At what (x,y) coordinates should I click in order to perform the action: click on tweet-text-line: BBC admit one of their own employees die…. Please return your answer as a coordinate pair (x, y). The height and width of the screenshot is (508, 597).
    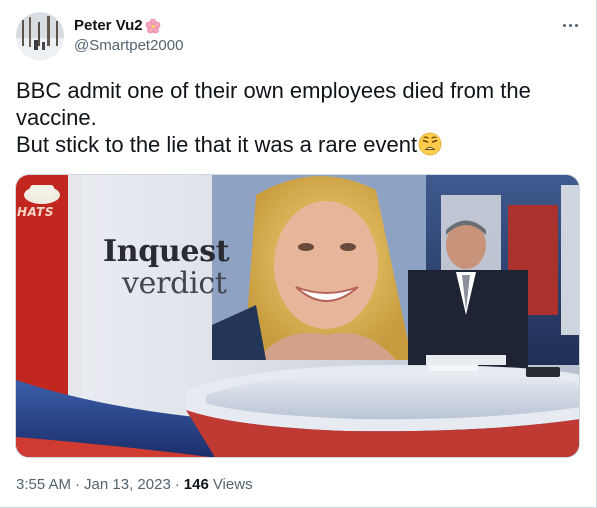
    Looking at the image, I should click on (273, 90).